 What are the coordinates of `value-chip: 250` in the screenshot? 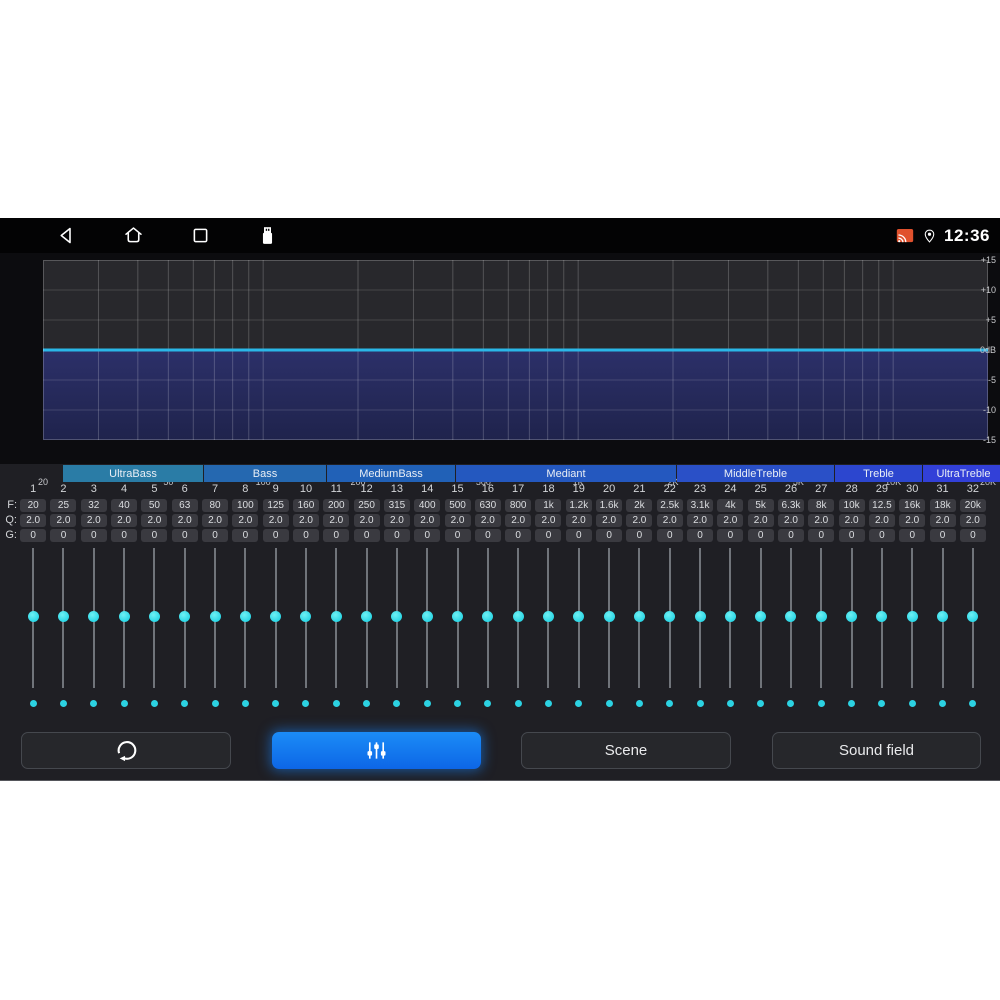 It's located at (366, 505).